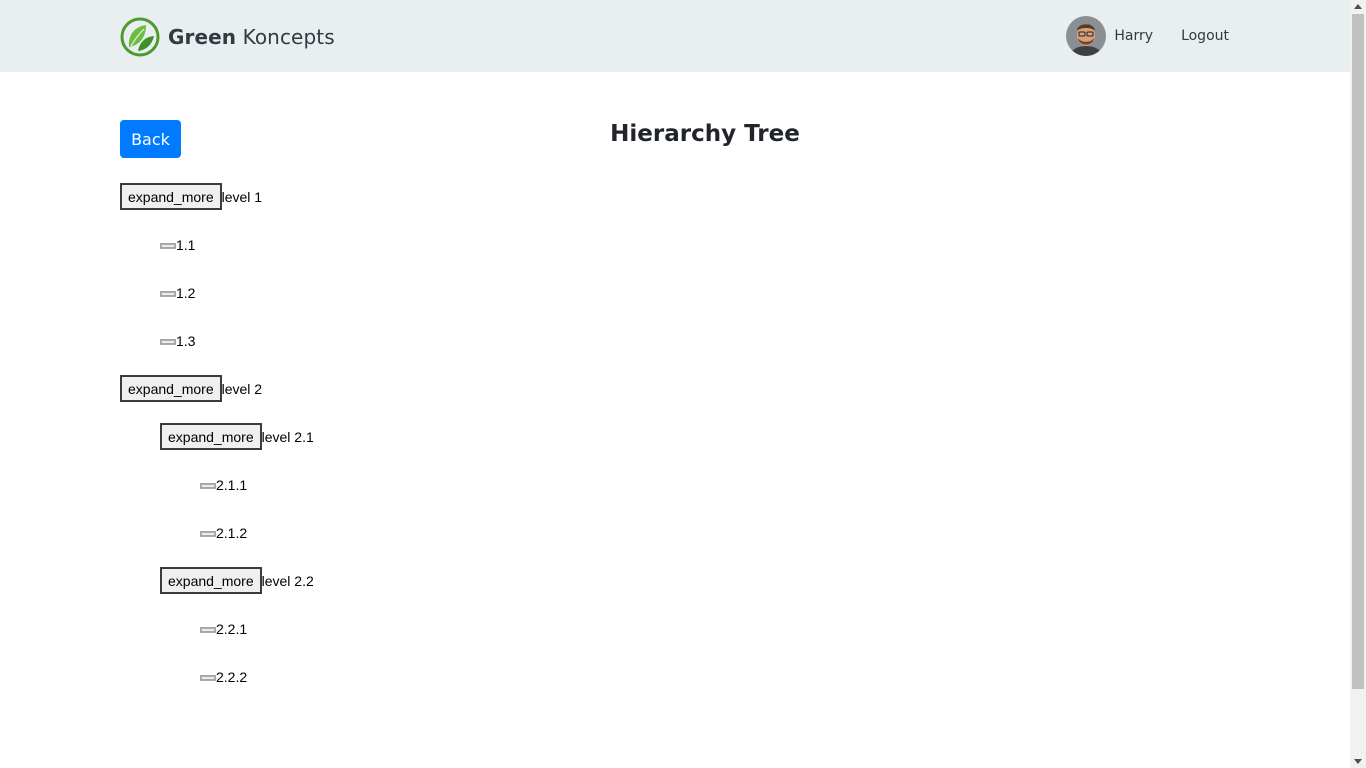  I want to click on node-label-level-2-2: level 2.2, so click(287, 580).